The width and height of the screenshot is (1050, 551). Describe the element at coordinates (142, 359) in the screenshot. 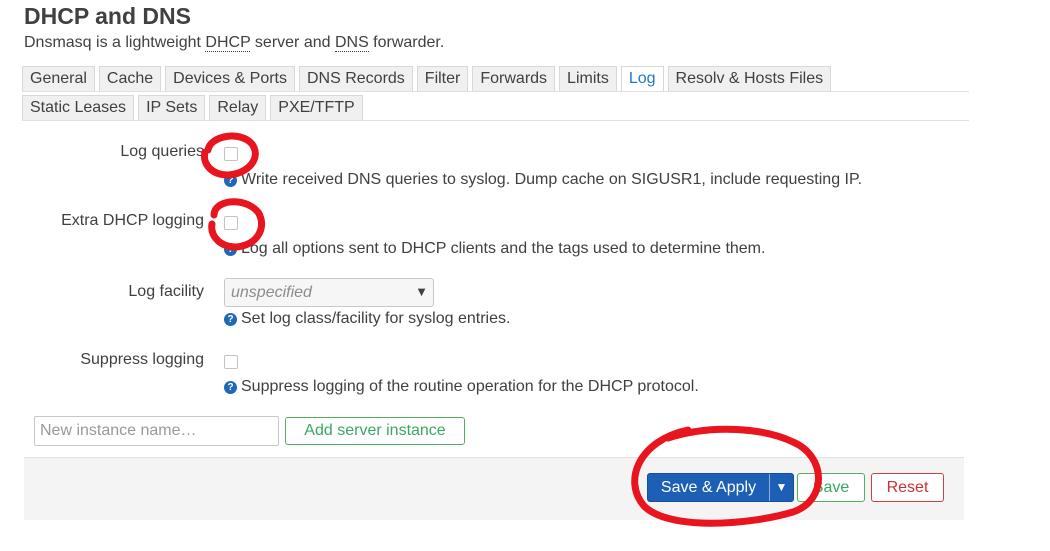

I see `suppress-logging-label: Suppress logging` at that location.